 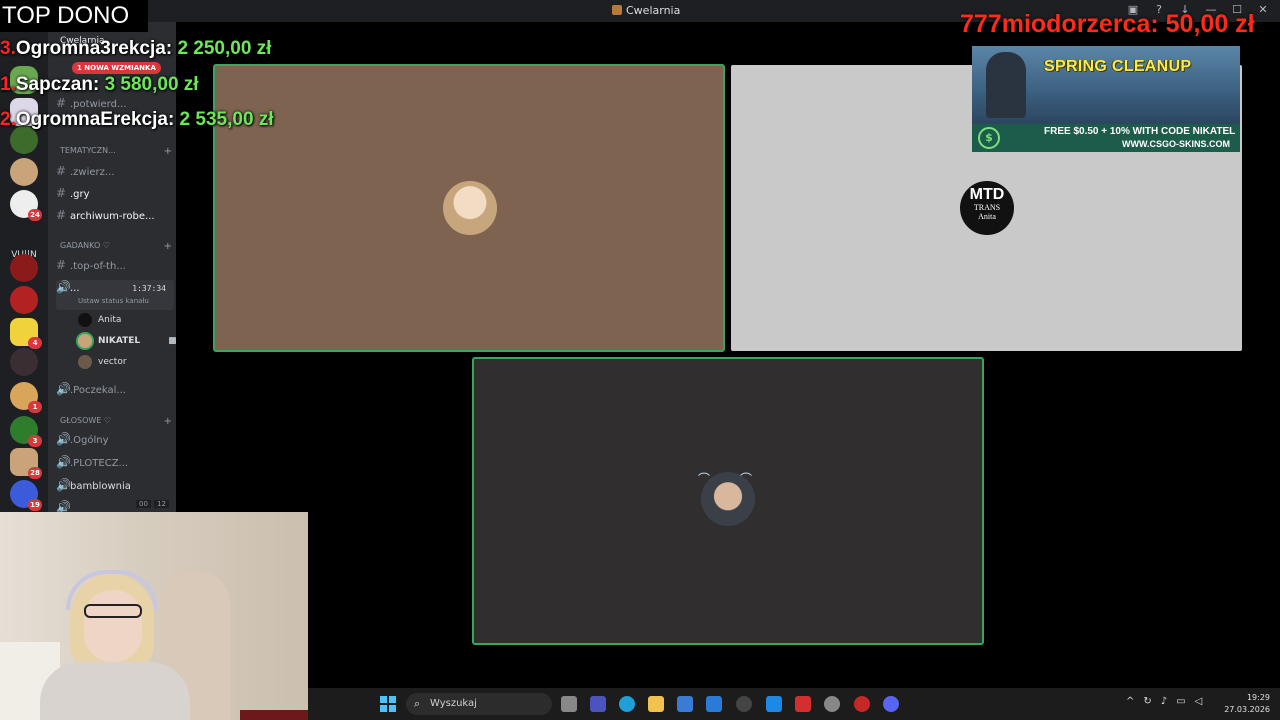 I want to click on leaderboard-row: 2.OgromnaErekcja: 2 535,00 zł, so click(x=137, y=120).